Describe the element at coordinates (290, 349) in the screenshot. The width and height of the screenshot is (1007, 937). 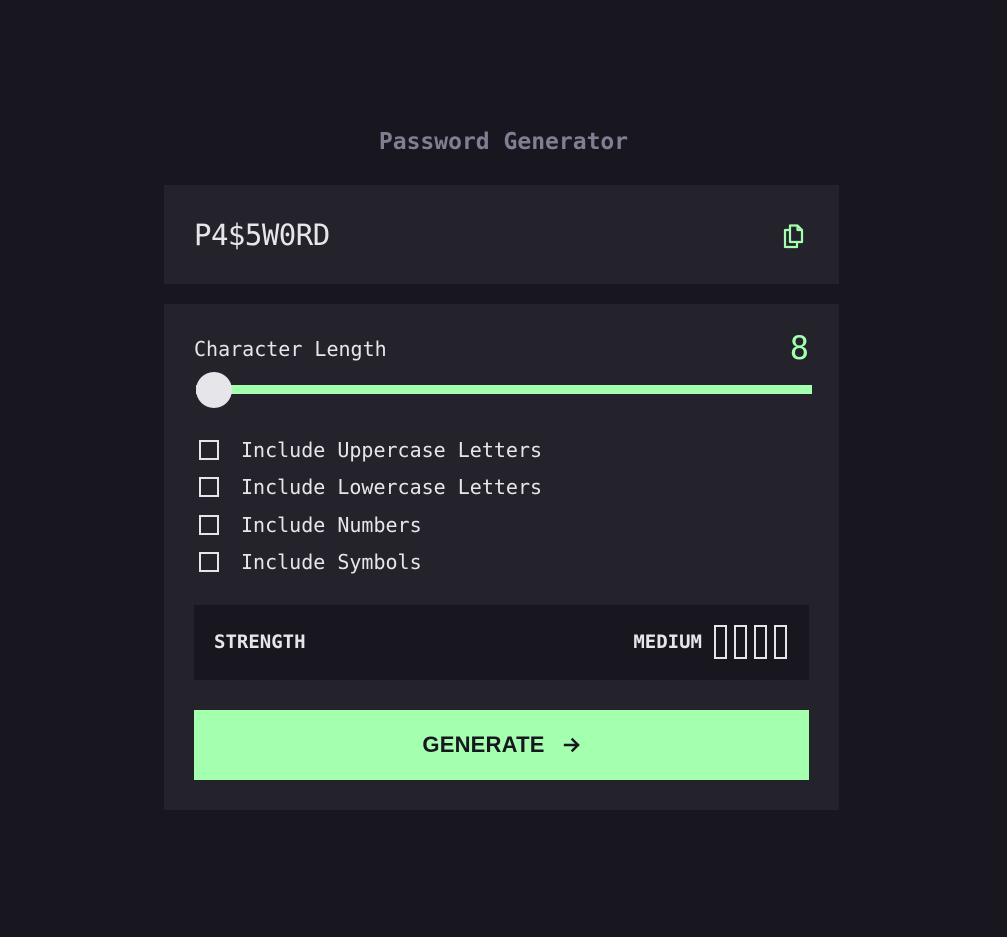
I see `character-length-label: Character Length` at that location.